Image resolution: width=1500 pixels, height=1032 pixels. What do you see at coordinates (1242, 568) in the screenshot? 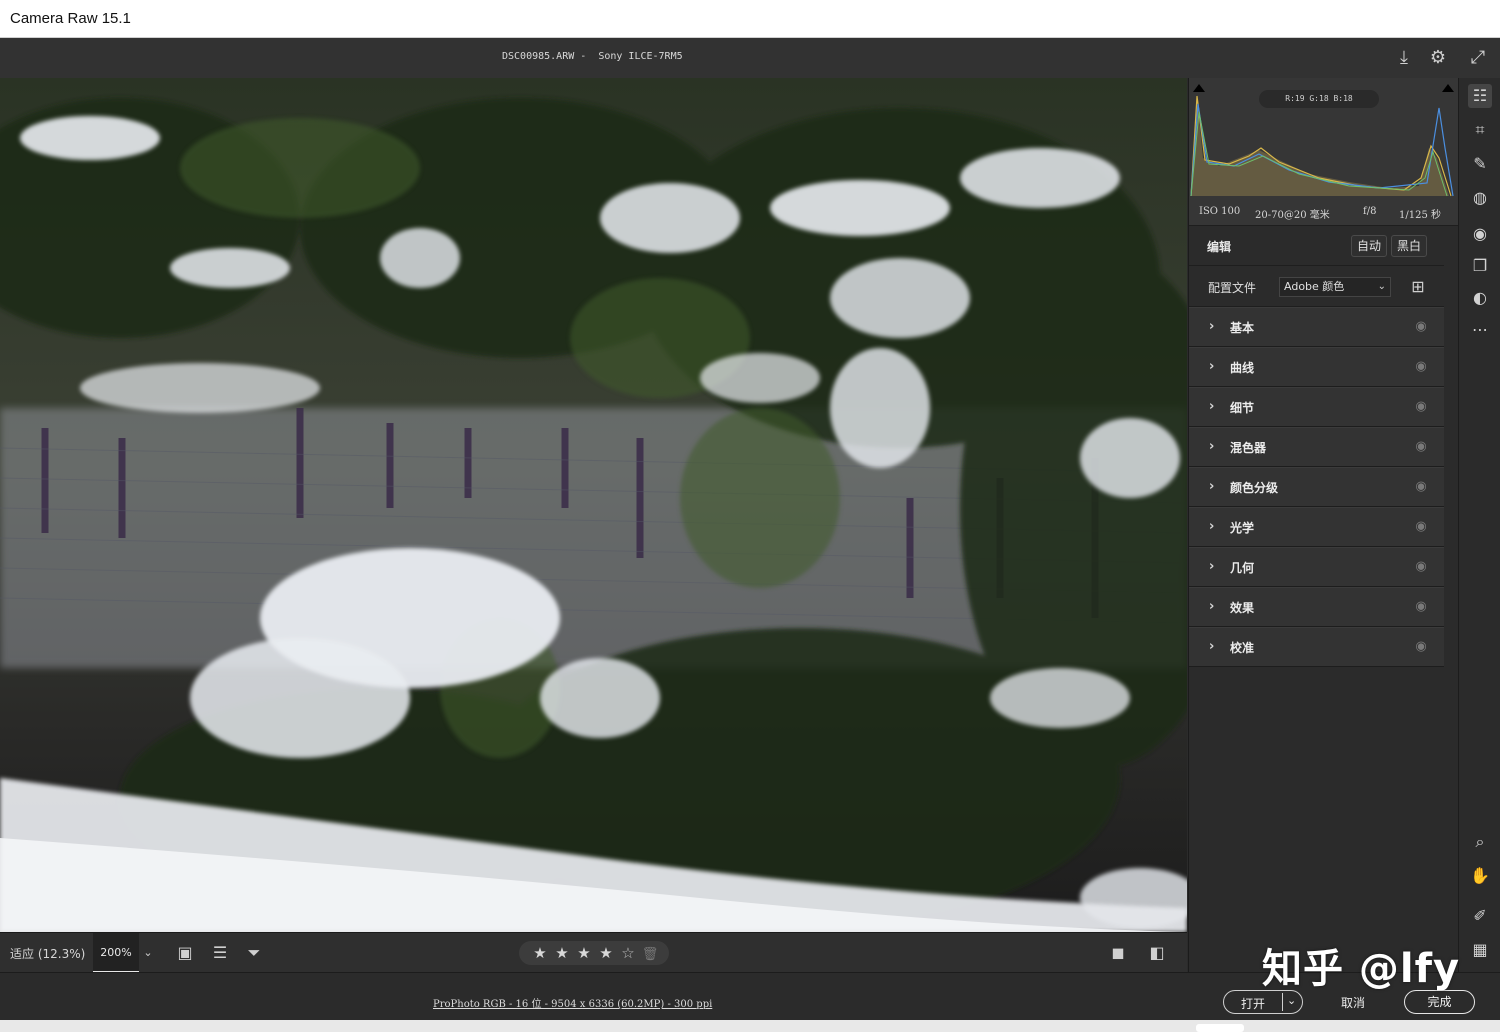
I see `section-label: 几何` at bounding box center [1242, 568].